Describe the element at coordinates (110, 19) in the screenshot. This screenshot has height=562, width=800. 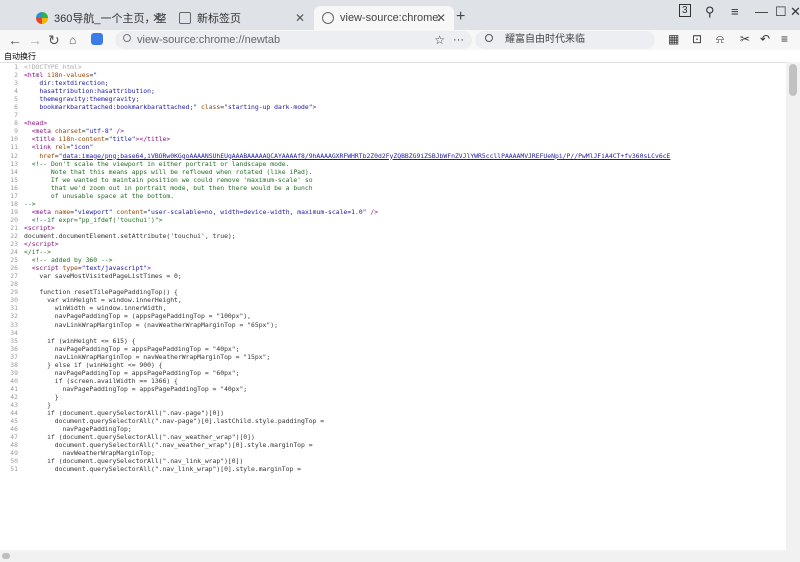
I see `tab-title: 360导航_一个主页，整个世界` at that location.